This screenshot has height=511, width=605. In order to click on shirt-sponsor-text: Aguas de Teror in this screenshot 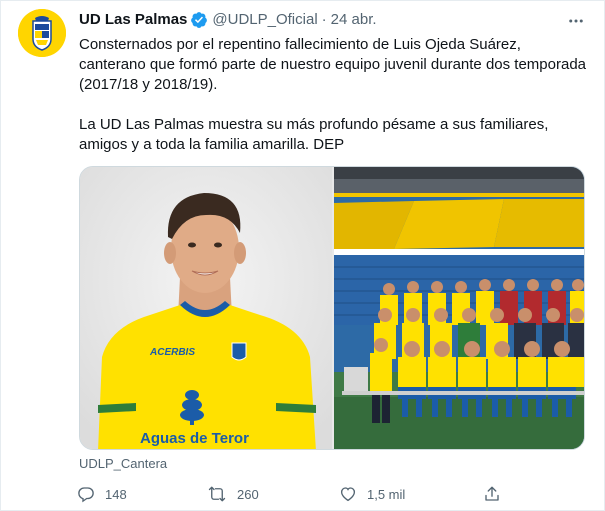, I will do `click(194, 438)`.